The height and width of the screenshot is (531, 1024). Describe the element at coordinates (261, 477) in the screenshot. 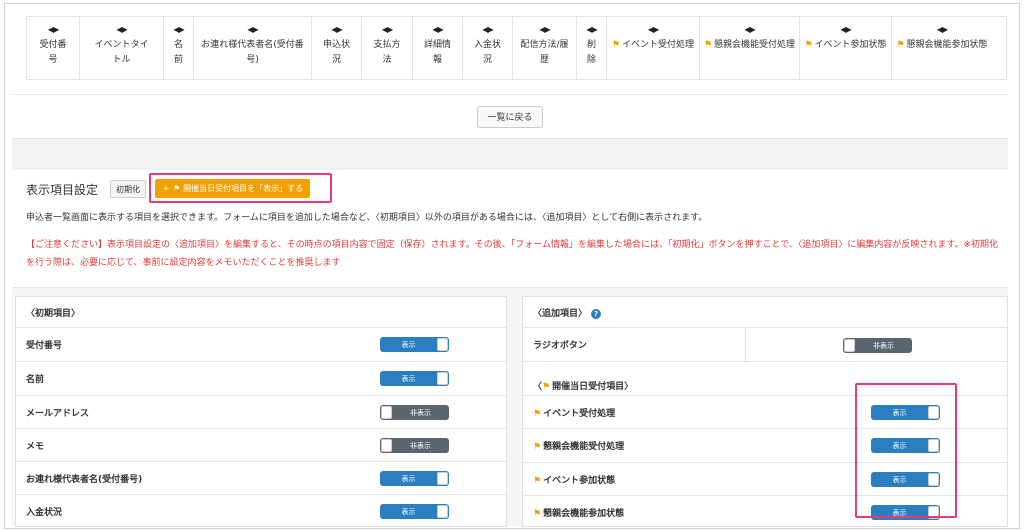

I see `initial-item-row: お連れ様代表者名(受付番号) 表示` at that location.